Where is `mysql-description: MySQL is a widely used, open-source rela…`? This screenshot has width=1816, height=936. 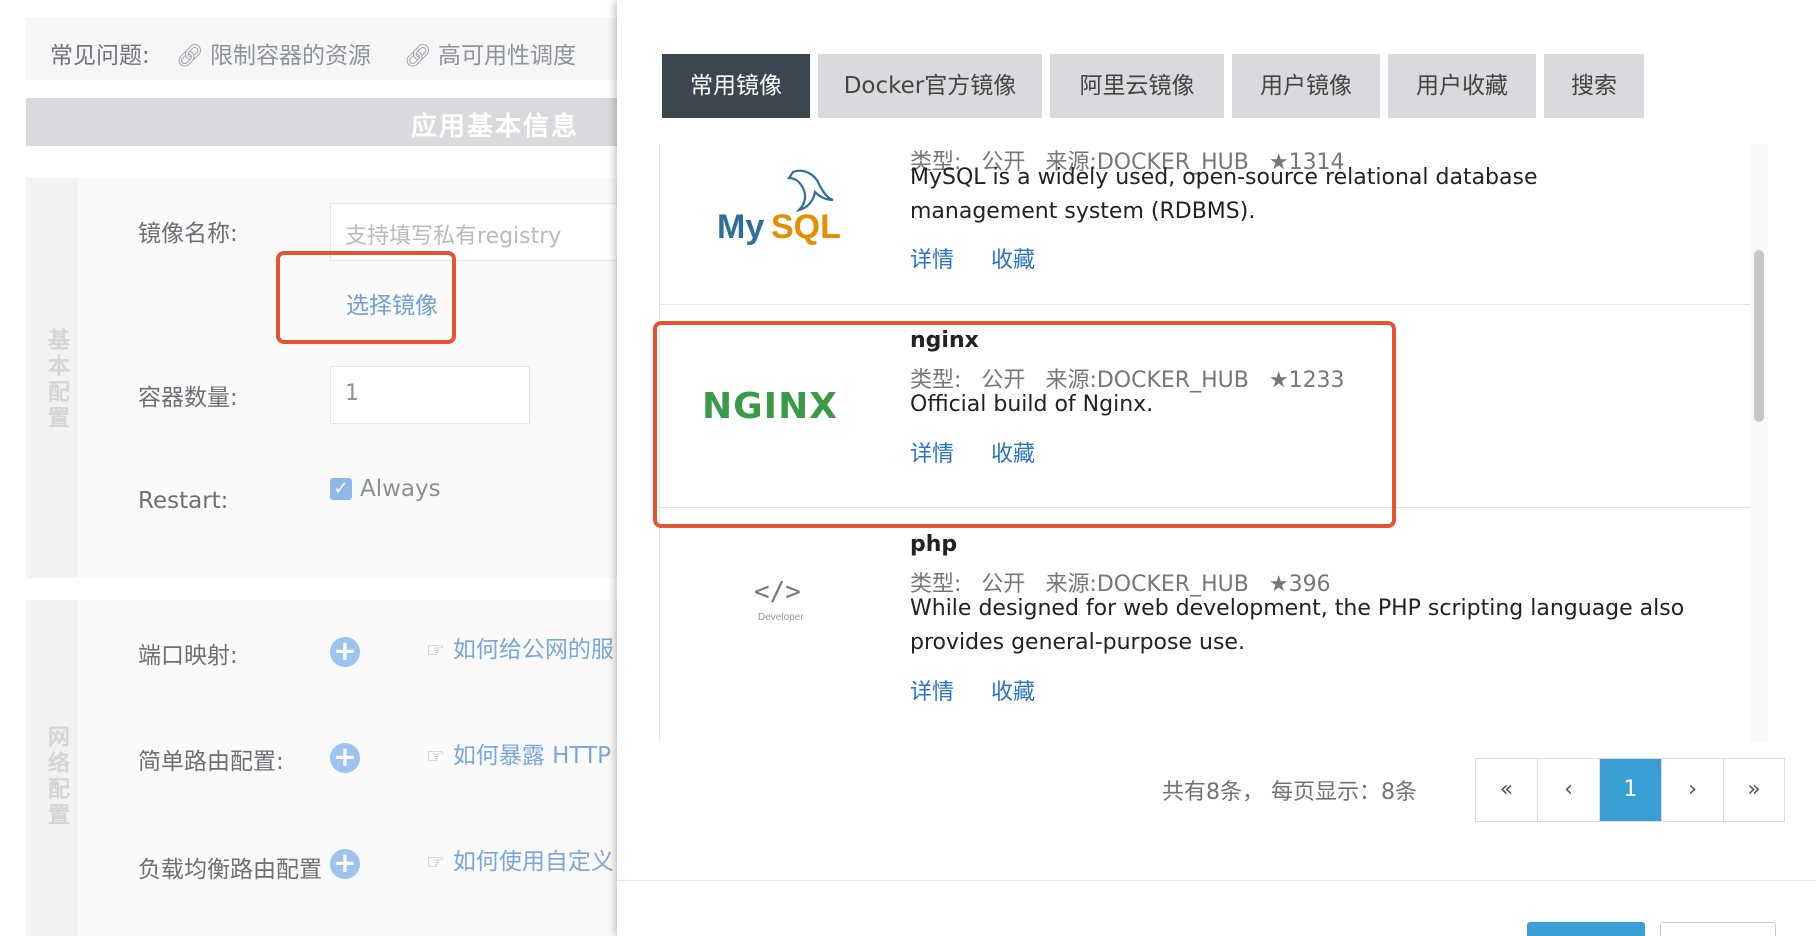 mysql-description: MySQL is a widely used, open-source rela… is located at coordinates (1224, 194).